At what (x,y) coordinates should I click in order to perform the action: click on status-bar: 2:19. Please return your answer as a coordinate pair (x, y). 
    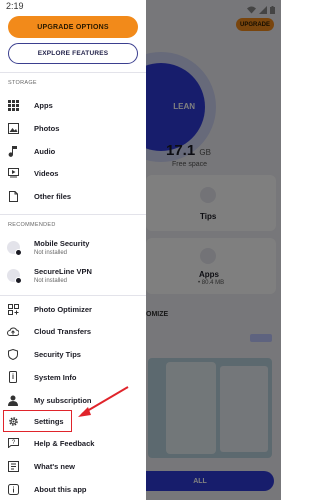
    Looking at the image, I should click on (140, 7).